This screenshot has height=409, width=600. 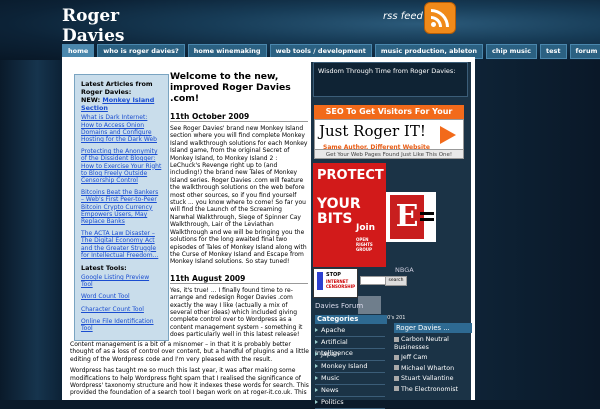 I want to click on category-item: Music, so click(x=350, y=379).